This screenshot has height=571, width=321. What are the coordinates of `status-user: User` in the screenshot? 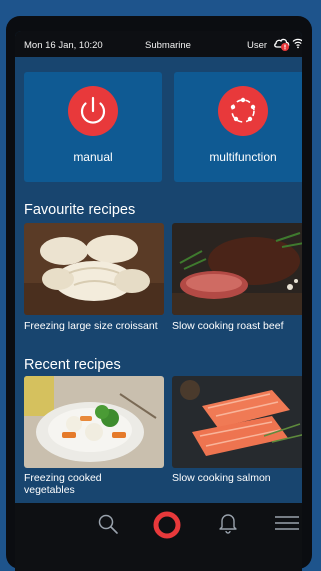 It's located at (257, 45).